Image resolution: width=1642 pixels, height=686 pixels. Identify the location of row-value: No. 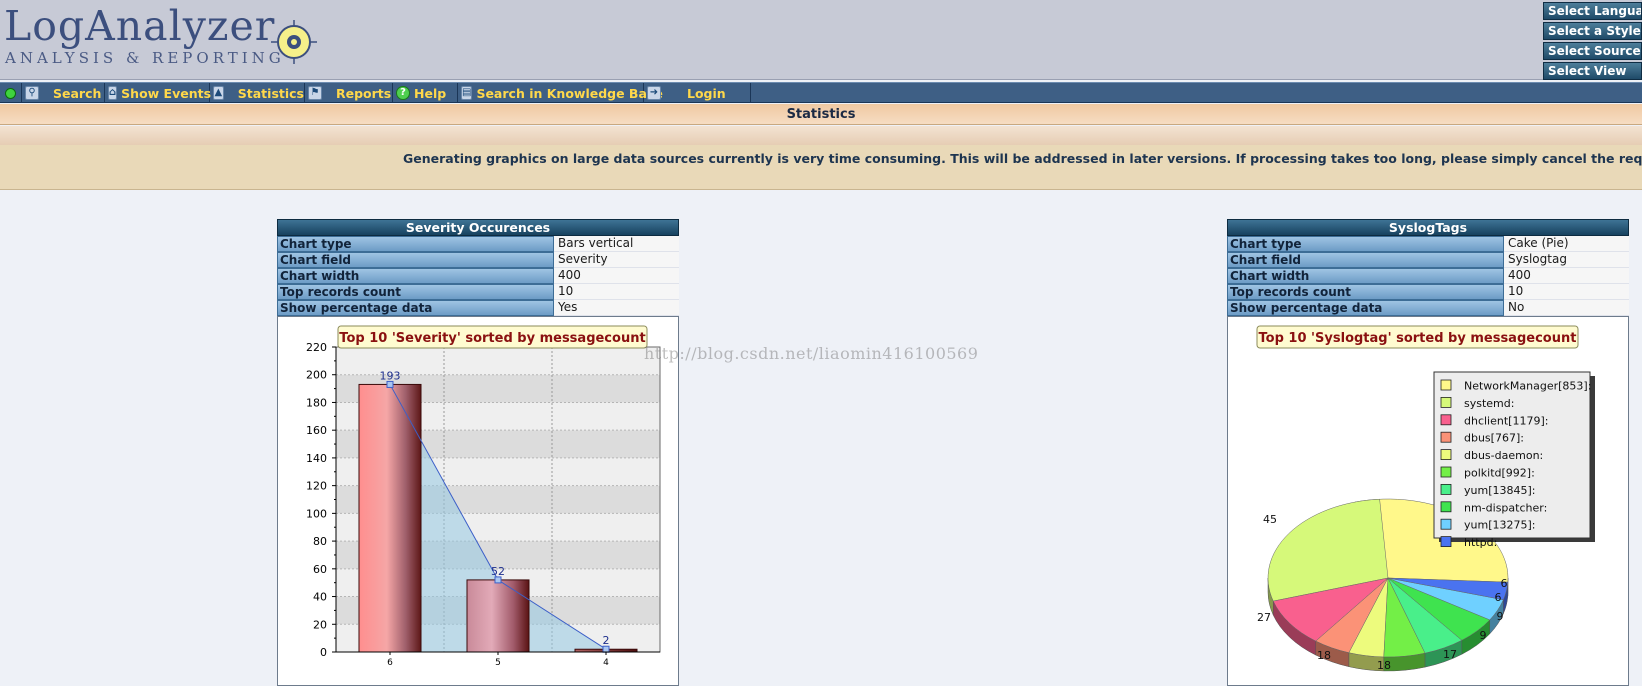
(1566, 308).